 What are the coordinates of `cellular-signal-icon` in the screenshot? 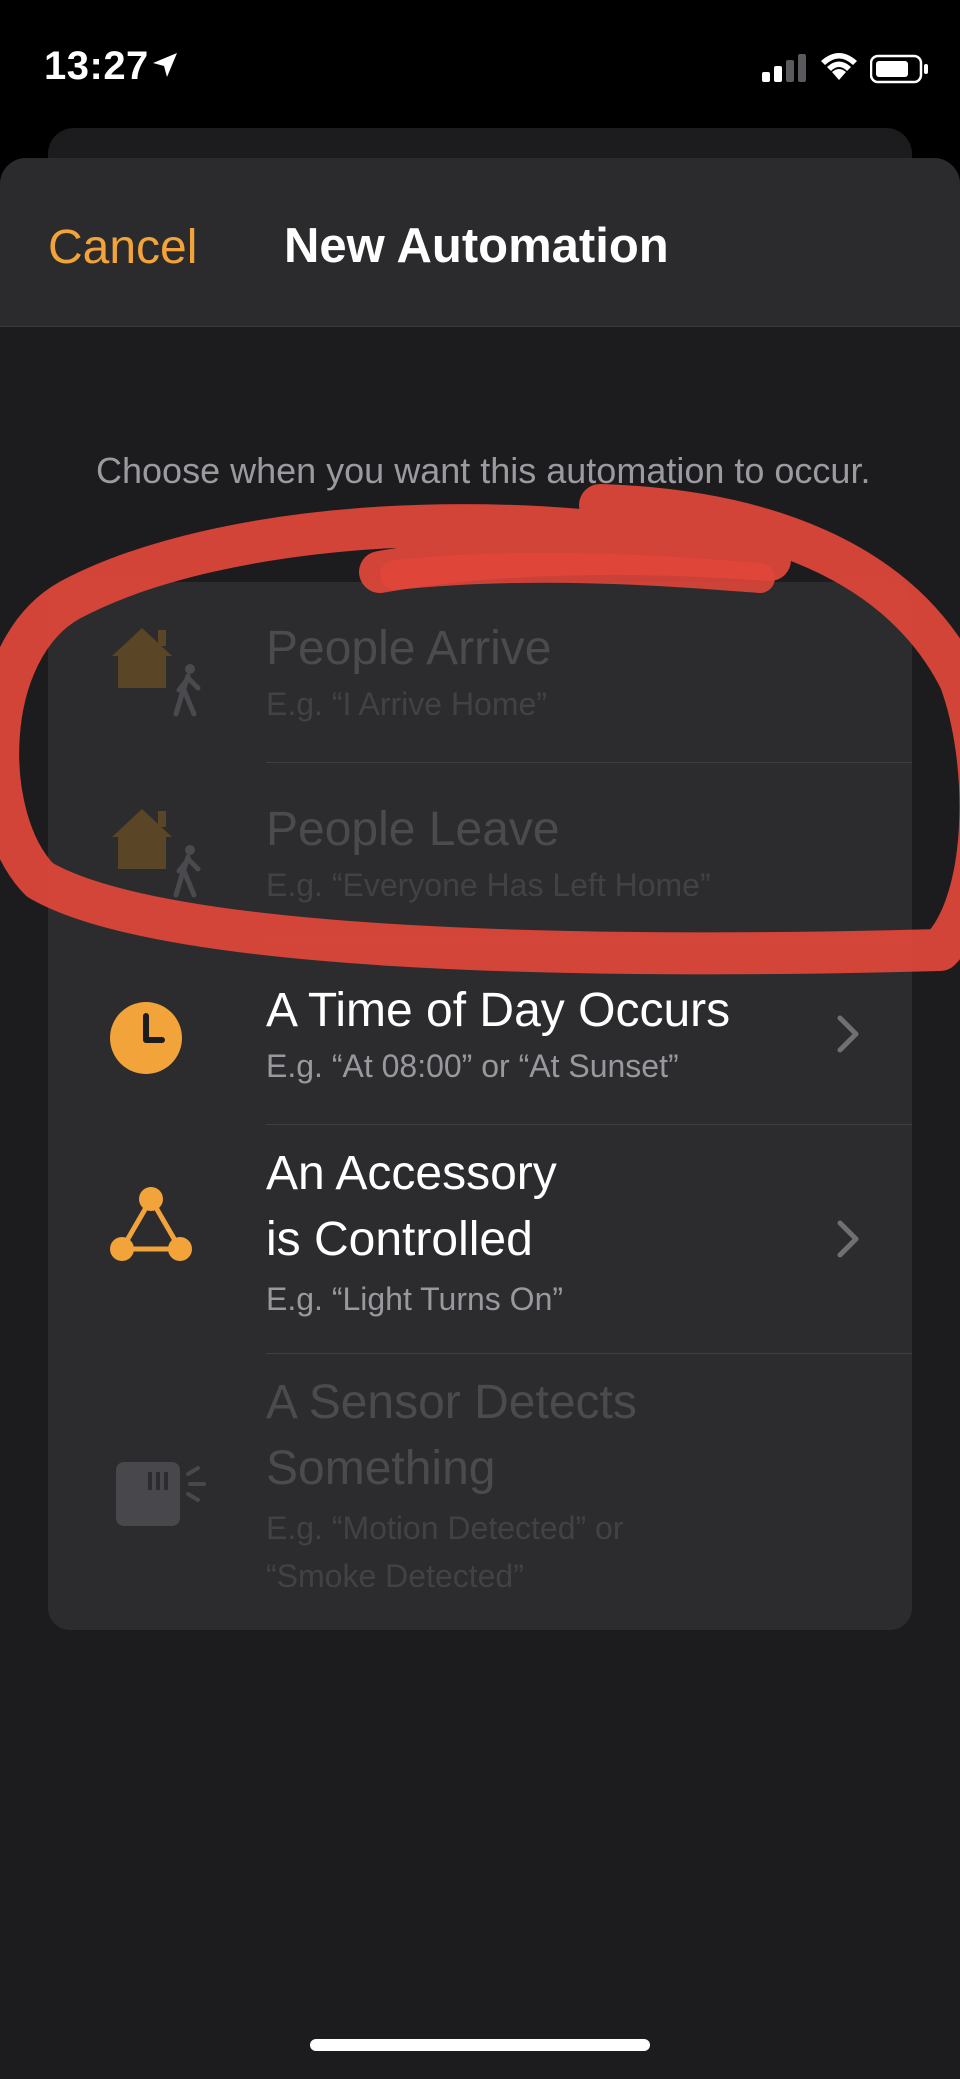 It's located at (784, 68).